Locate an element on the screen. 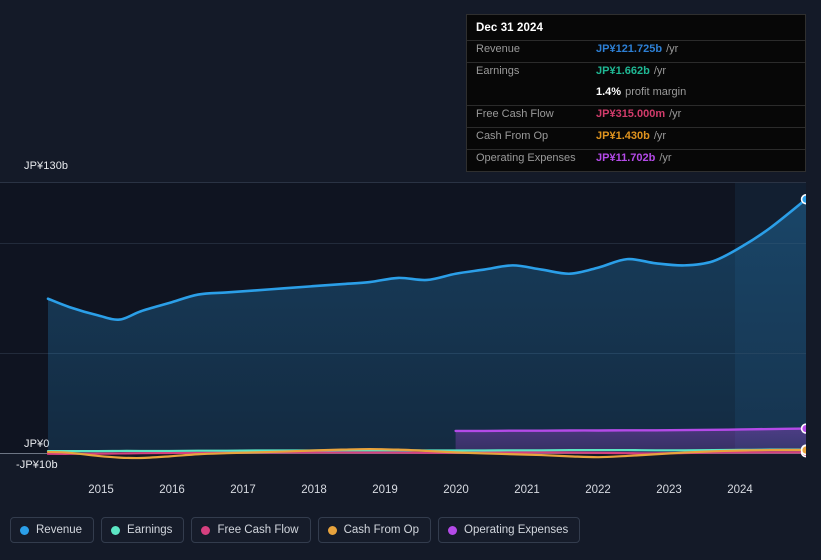 Image resolution: width=821 pixels, height=560 pixels. tooltip-unit-operating-expenses: /yr is located at coordinates (665, 158).